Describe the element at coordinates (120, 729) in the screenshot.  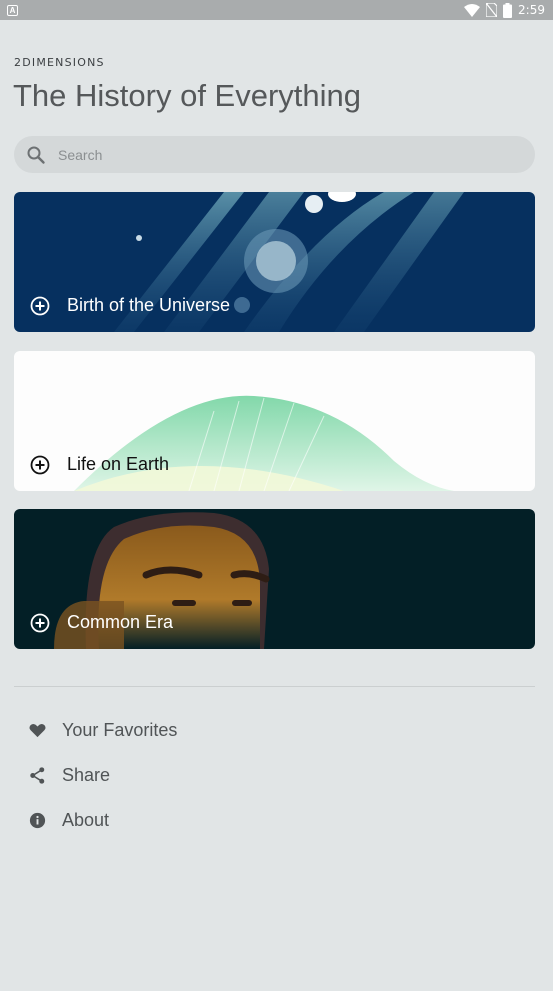
I see `menu-item-label: Your Favorites` at that location.